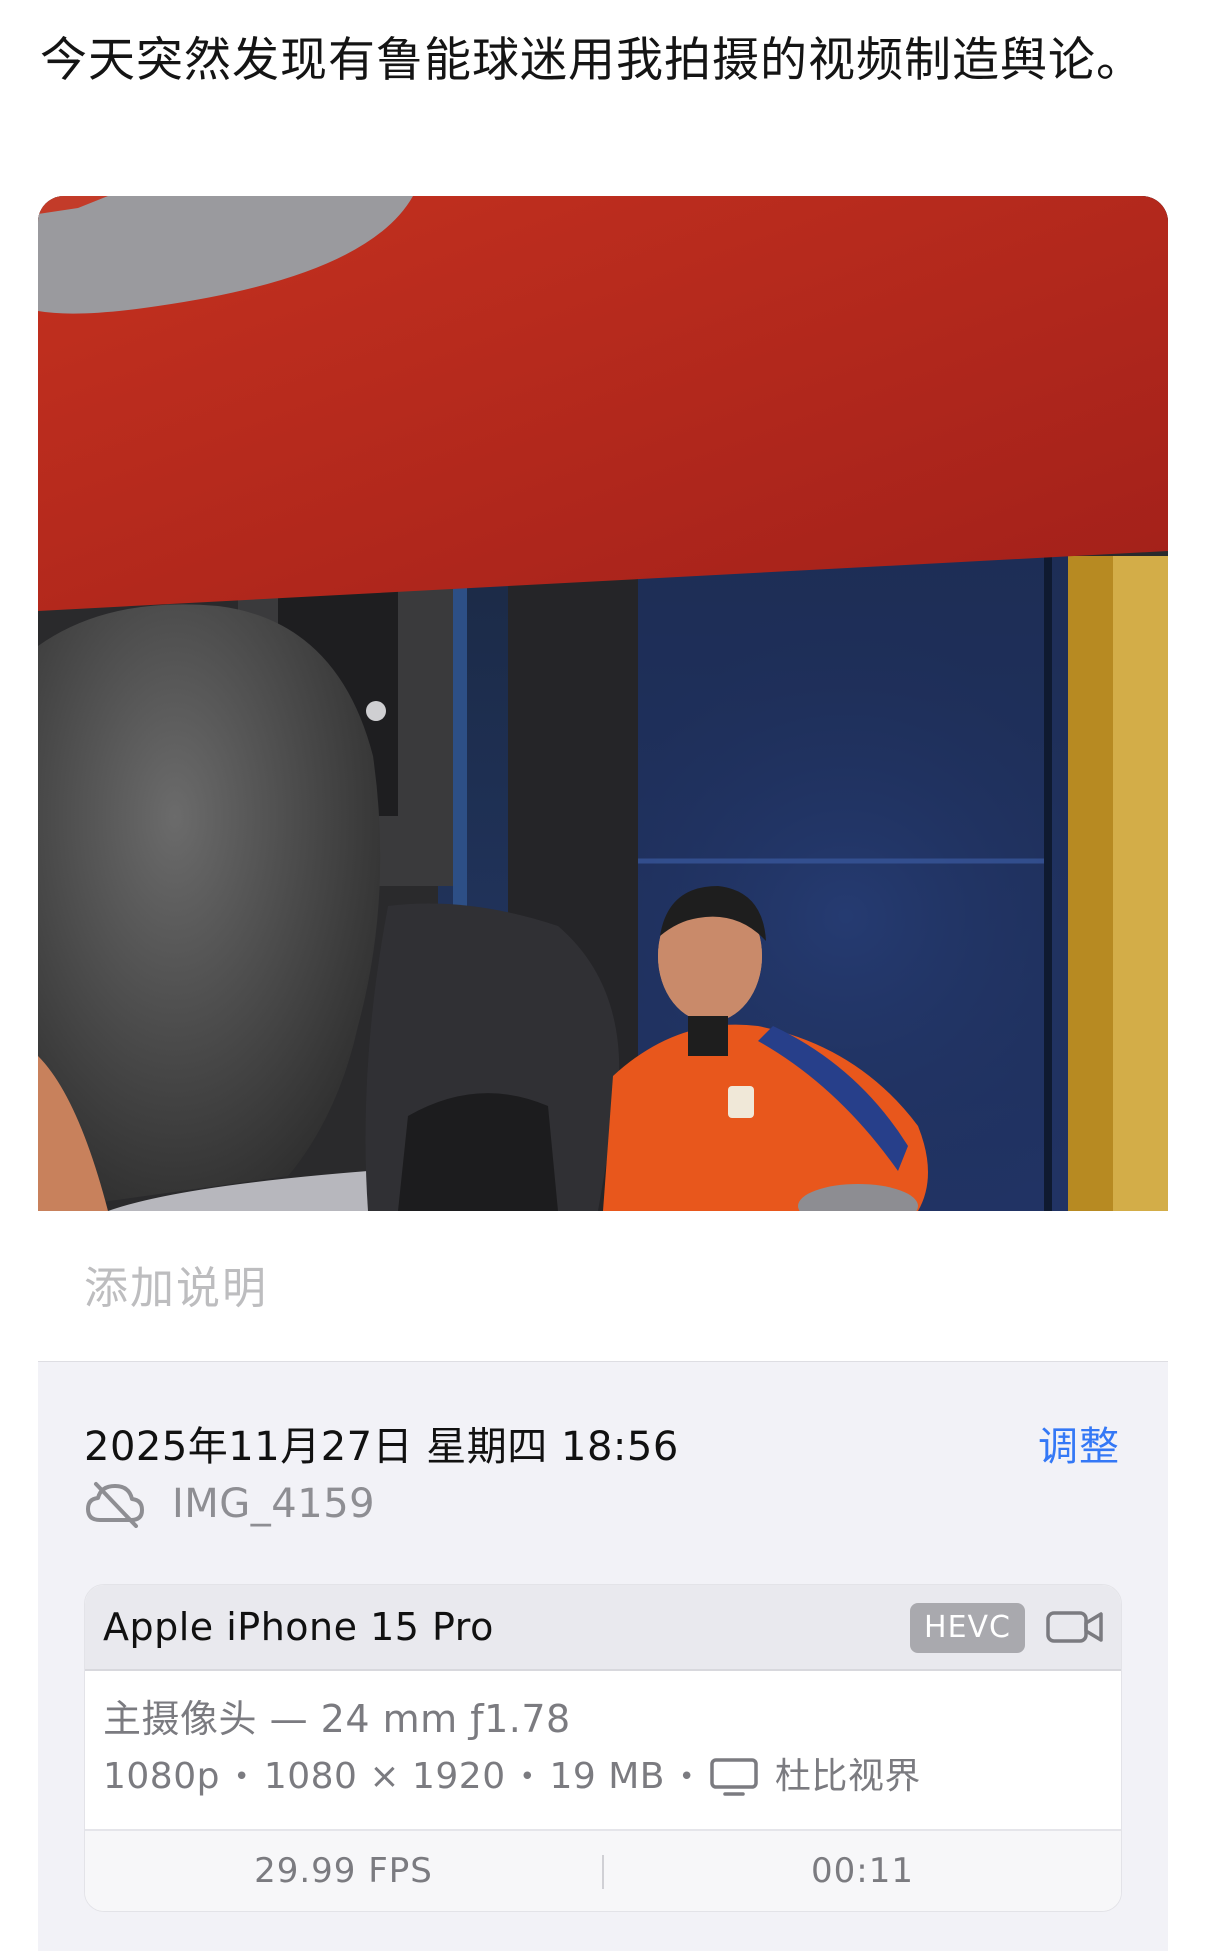 The image size is (1212, 1951). Describe the element at coordinates (298, 1627) in the screenshot. I see `device-name: Apple iPhone 15 Pro` at that location.